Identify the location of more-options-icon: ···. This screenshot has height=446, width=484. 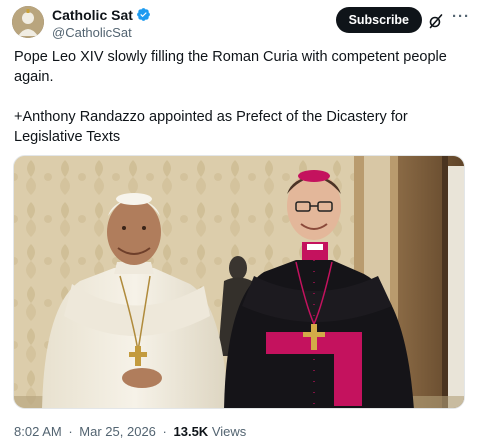
(461, 16).